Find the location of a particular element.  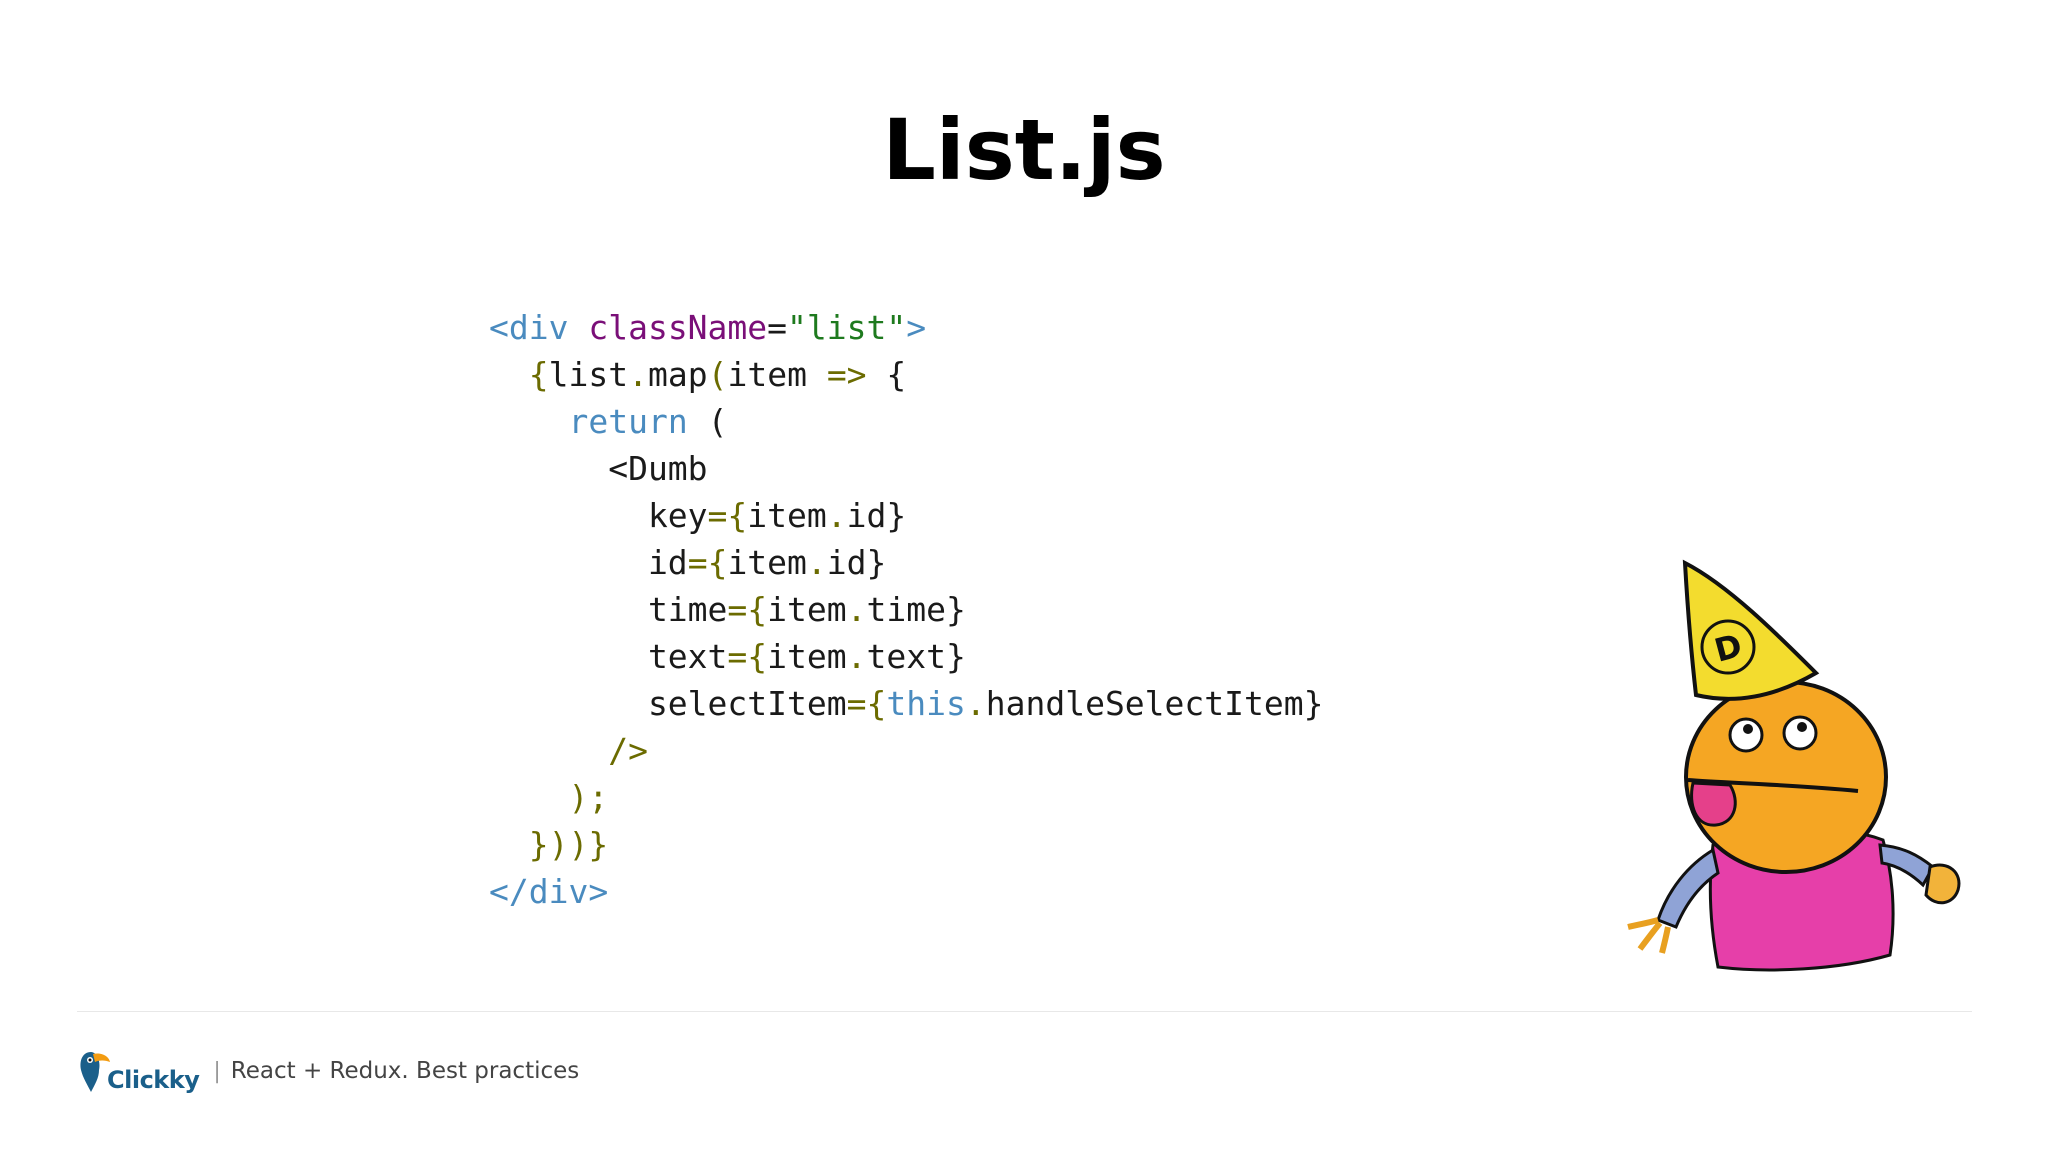

footer-caption: React + Redux. Best practices is located at coordinates (405, 1071).